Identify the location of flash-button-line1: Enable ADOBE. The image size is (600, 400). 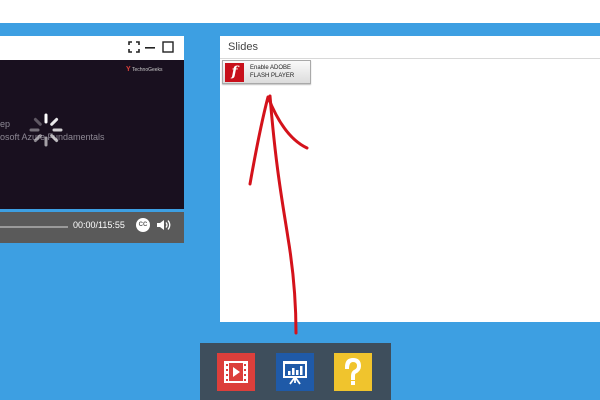
(271, 68).